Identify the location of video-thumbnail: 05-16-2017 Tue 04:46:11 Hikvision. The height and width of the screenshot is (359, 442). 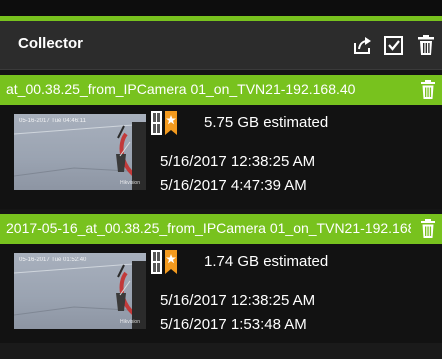
(80, 152).